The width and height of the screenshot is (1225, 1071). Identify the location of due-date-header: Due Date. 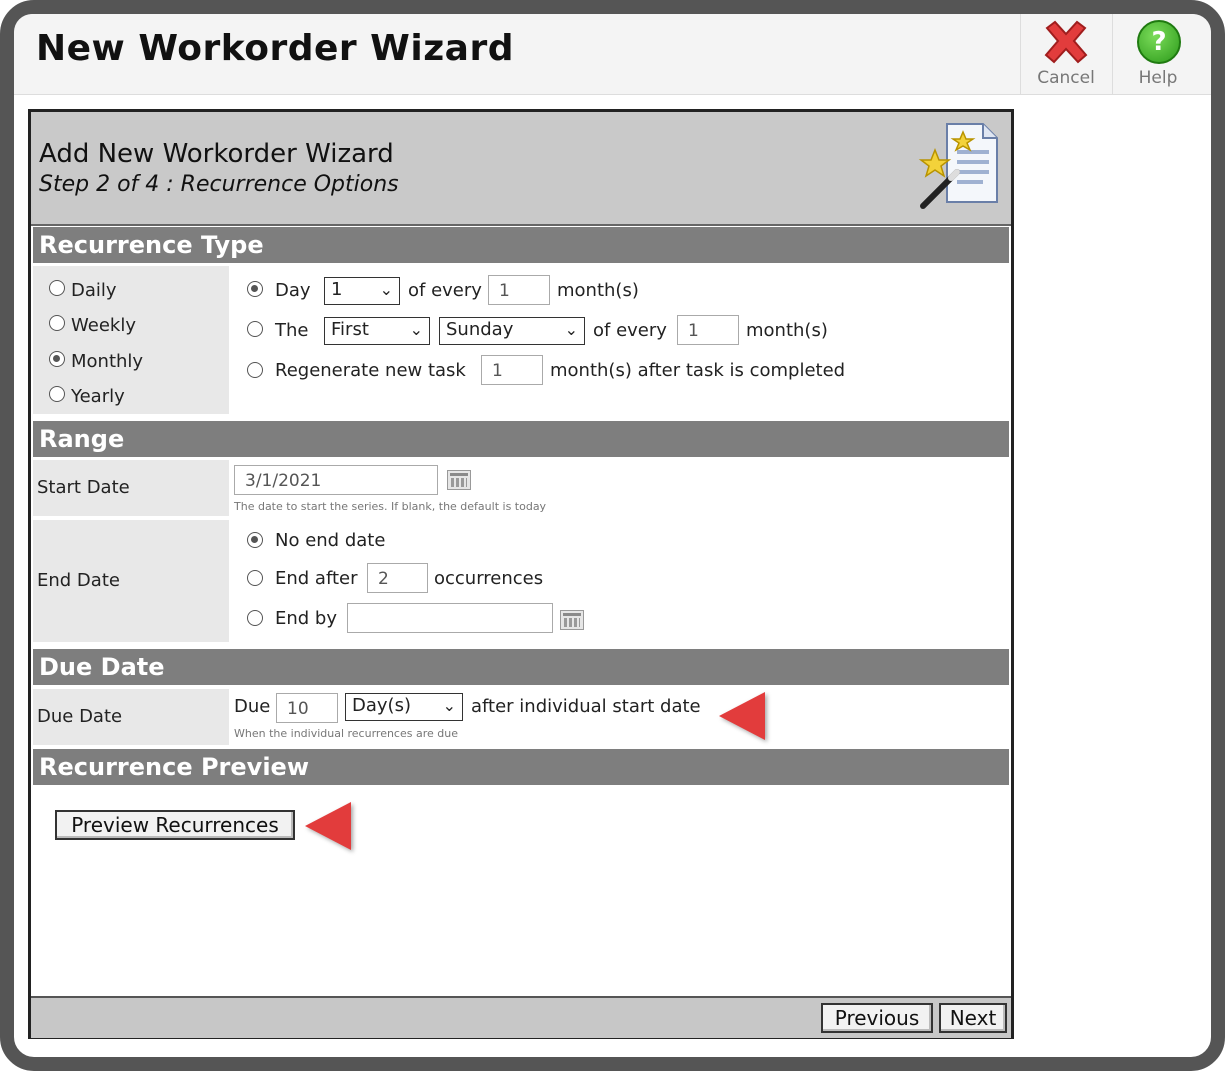
(521, 667).